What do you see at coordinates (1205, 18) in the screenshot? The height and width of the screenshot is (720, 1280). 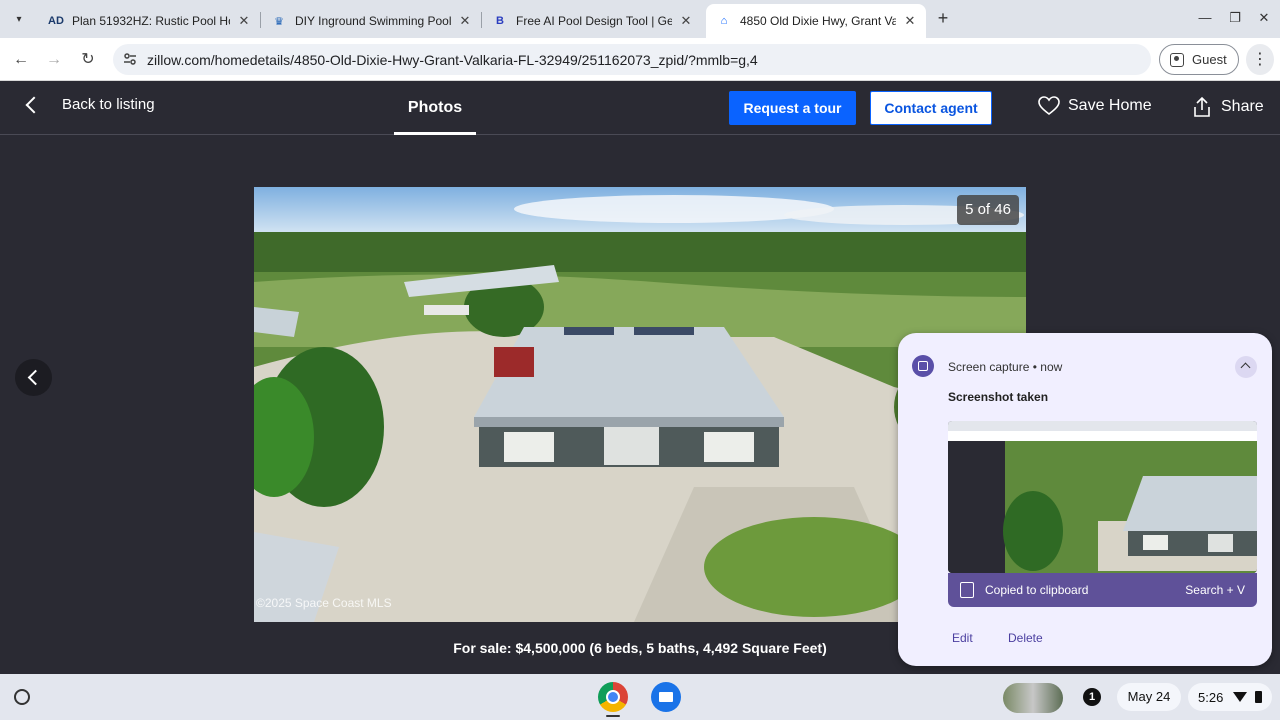 I see `minimize-icon: —` at bounding box center [1205, 18].